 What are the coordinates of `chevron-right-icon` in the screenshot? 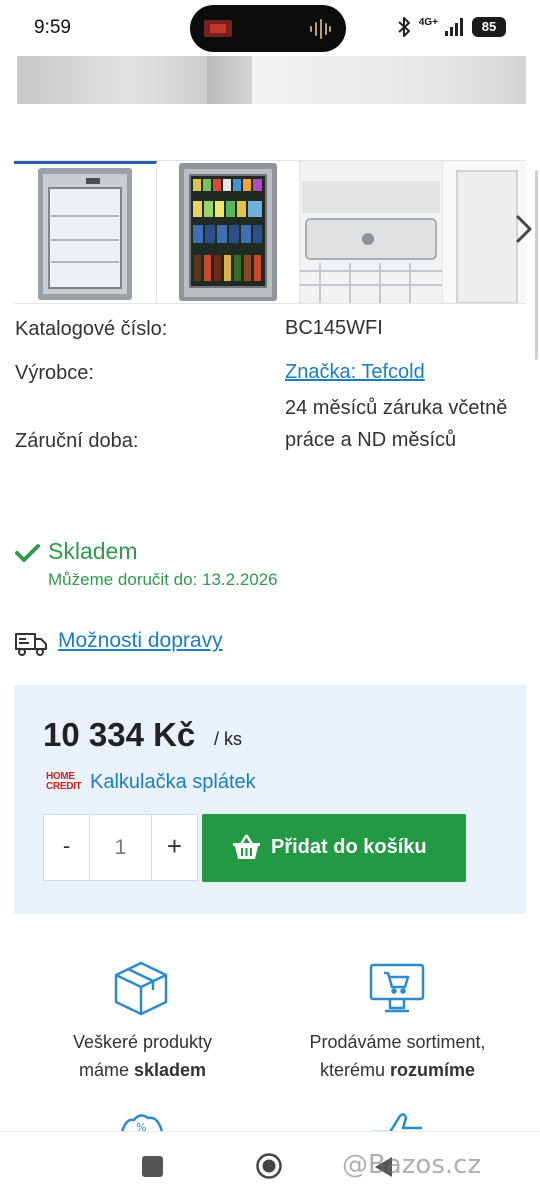 It's located at (524, 229).